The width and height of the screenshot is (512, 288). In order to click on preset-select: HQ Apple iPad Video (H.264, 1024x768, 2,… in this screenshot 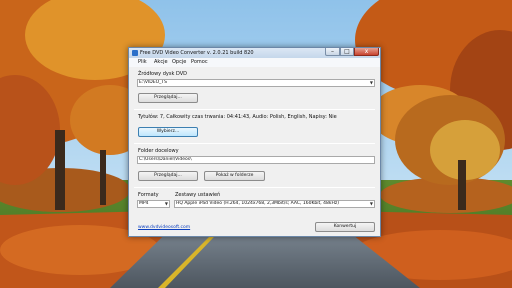, I will do `click(274, 204)`.